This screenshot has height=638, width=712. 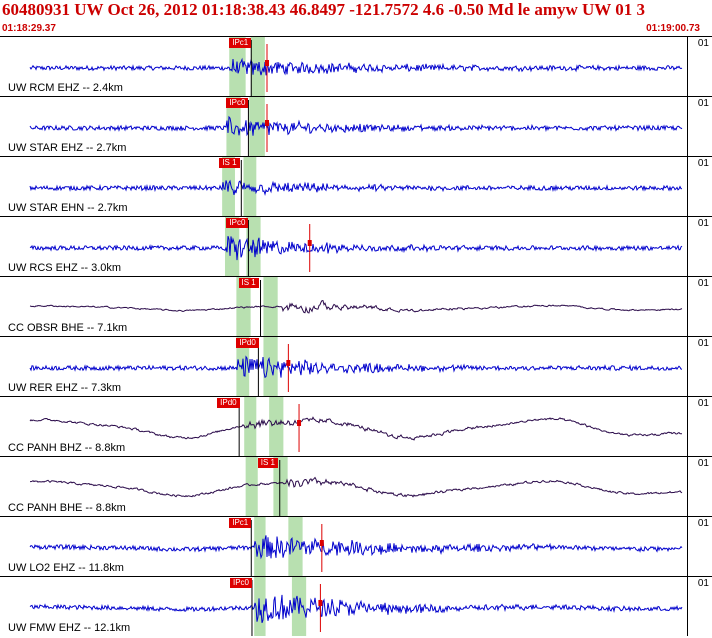 I want to click on trace-panel: IPd0 01 UW RER EHZ -- 7.3km, so click(x=356, y=366).